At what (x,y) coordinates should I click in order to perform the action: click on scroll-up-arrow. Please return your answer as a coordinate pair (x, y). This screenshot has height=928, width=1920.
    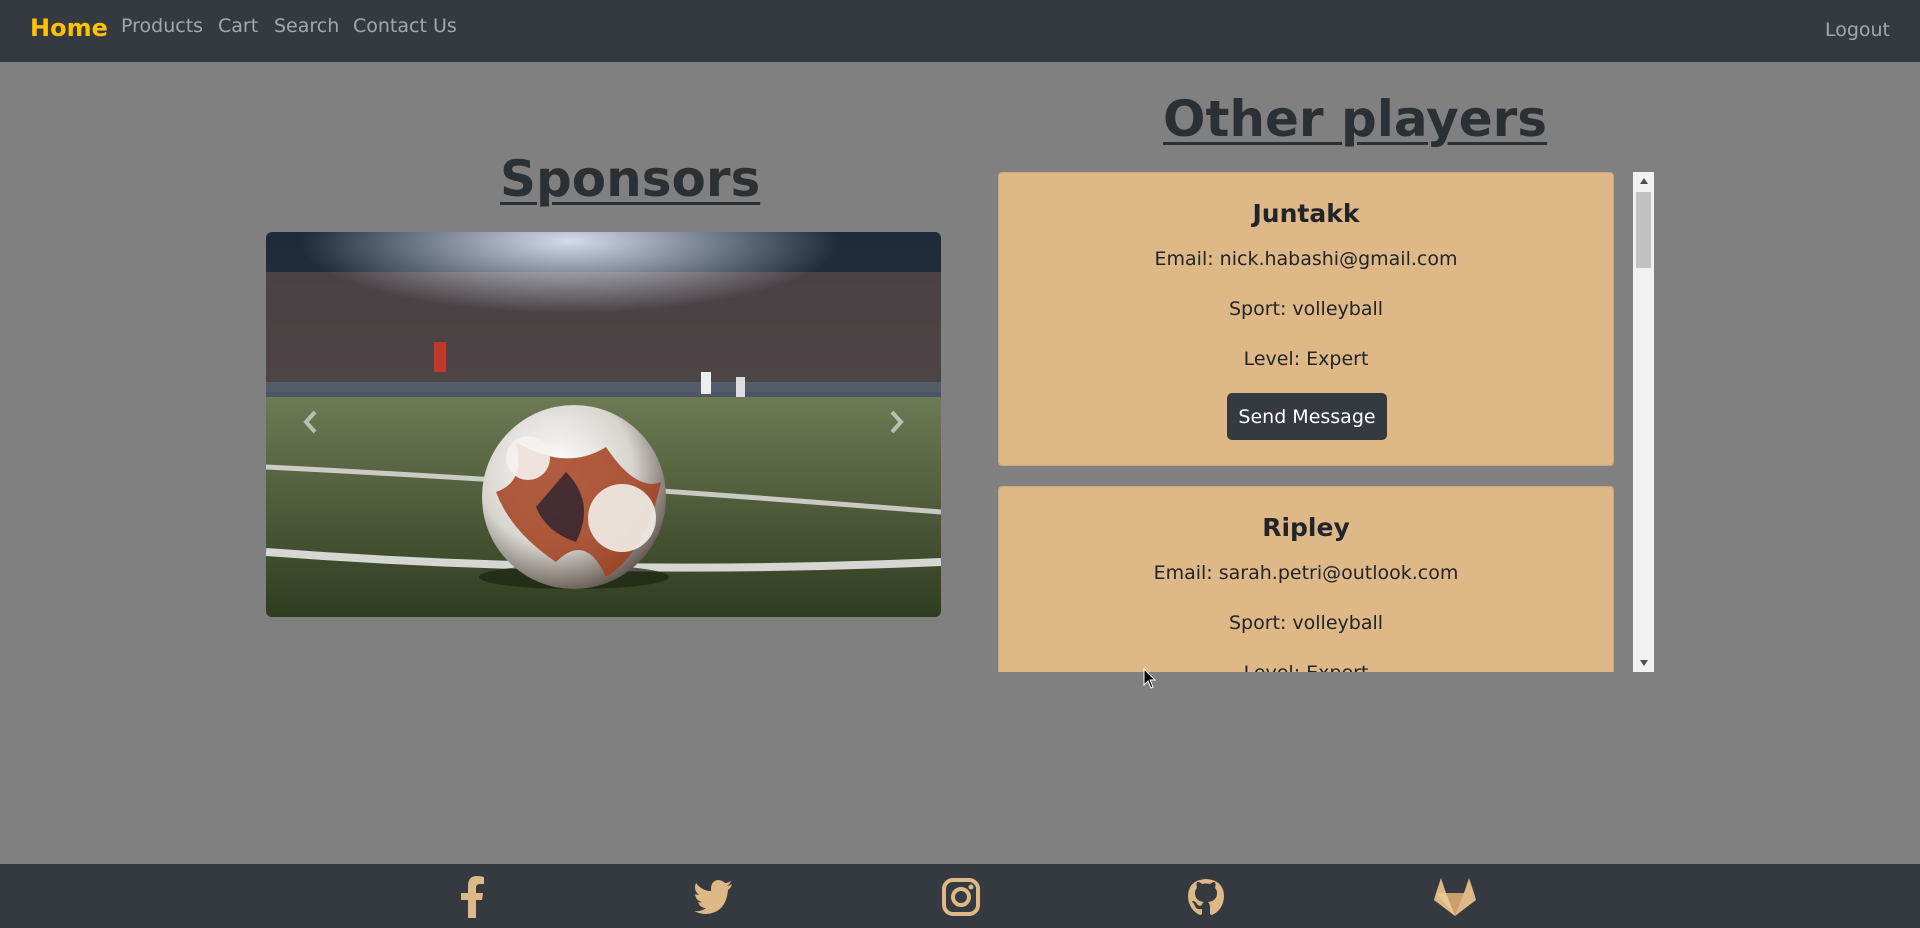
    Looking at the image, I should click on (1643, 181).